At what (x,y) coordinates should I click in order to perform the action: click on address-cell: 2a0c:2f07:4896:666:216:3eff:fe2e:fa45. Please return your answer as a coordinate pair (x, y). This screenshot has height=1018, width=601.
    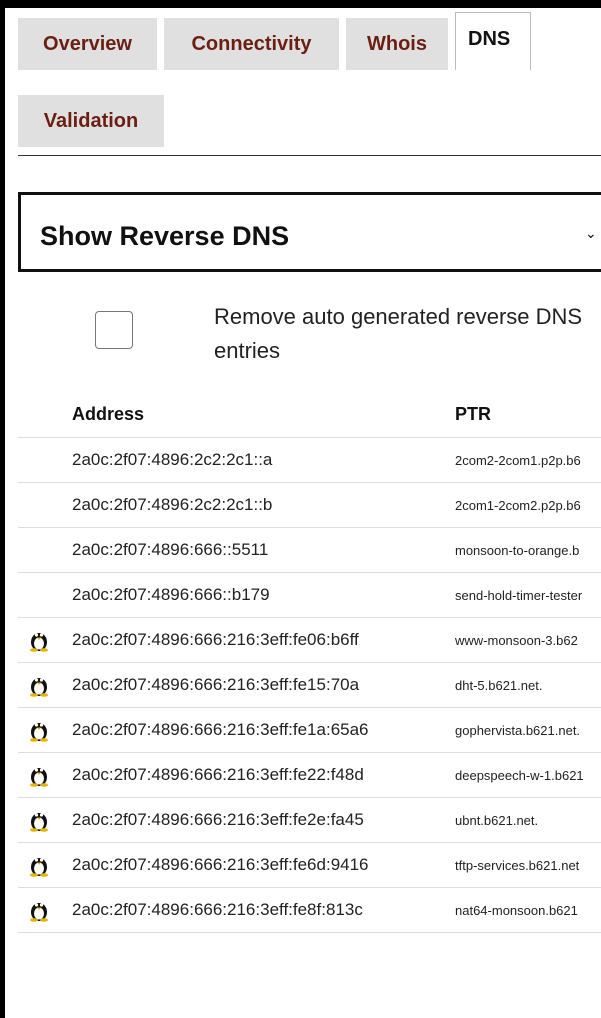
    Looking at the image, I should click on (218, 819).